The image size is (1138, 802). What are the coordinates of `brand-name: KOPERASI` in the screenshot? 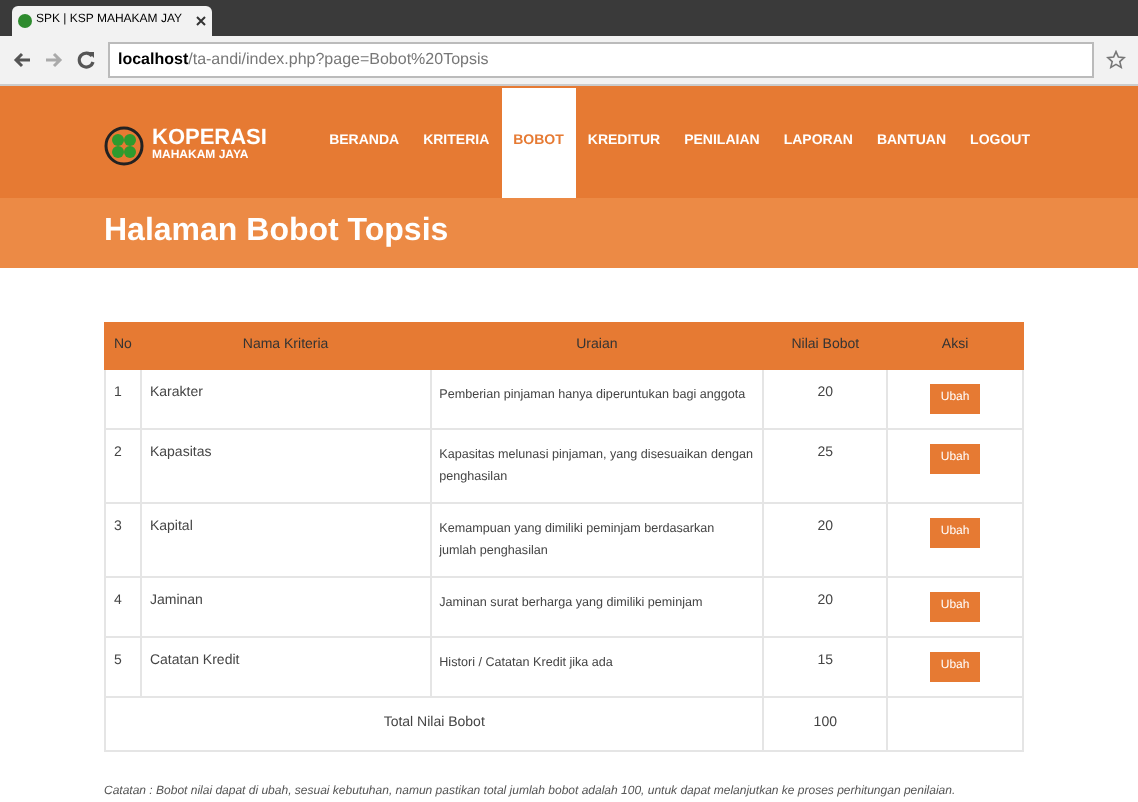 It's located at (209, 139).